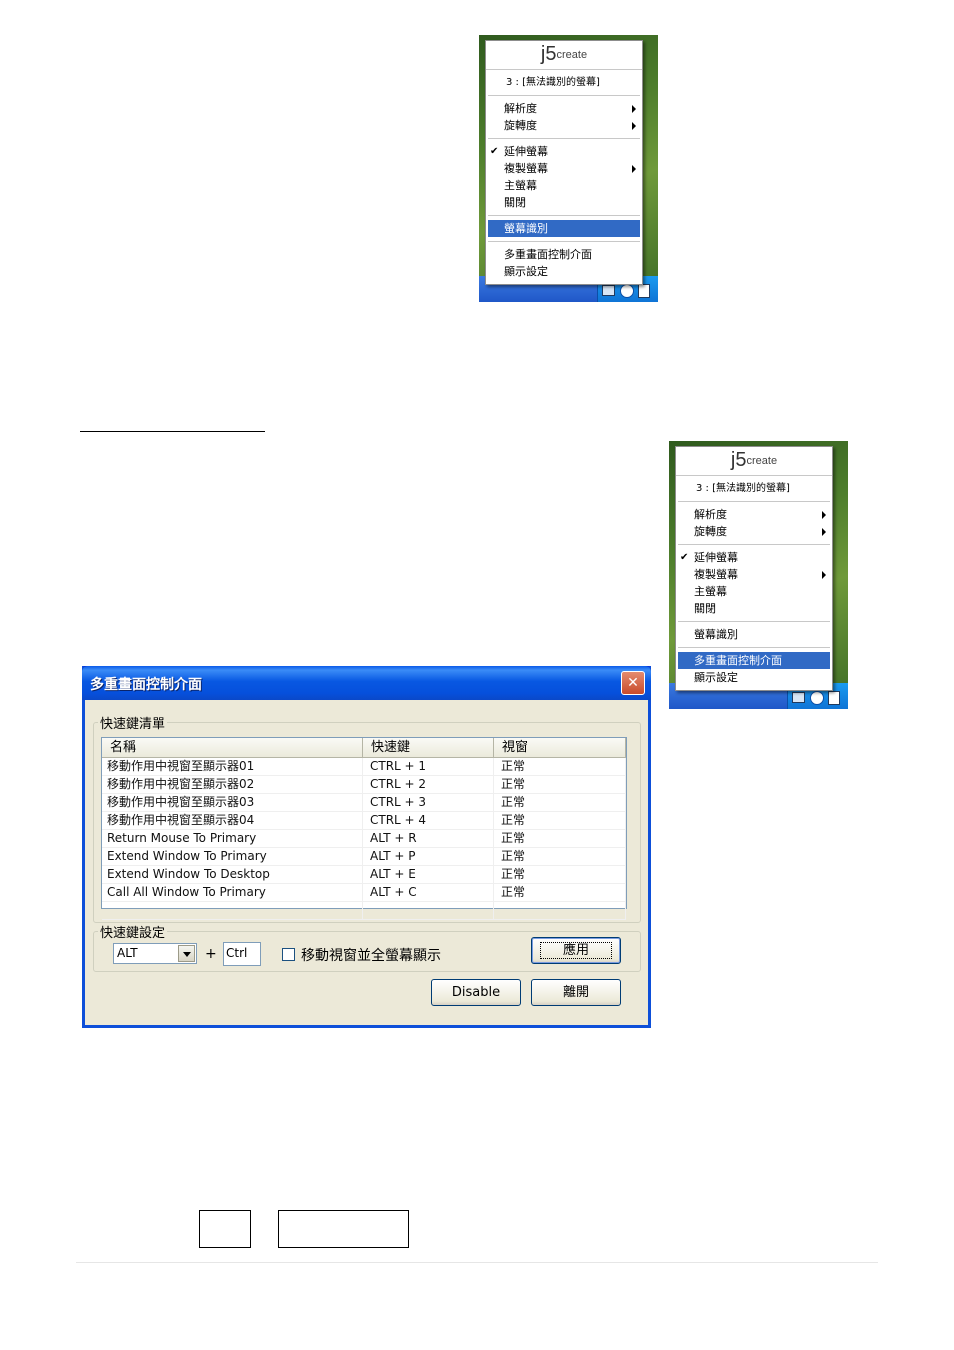 Image resolution: width=954 pixels, height=1350 pixels. What do you see at coordinates (428, 747) in the screenshot?
I see `column-header-hotkey: 快速鍵` at bounding box center [428, 747].